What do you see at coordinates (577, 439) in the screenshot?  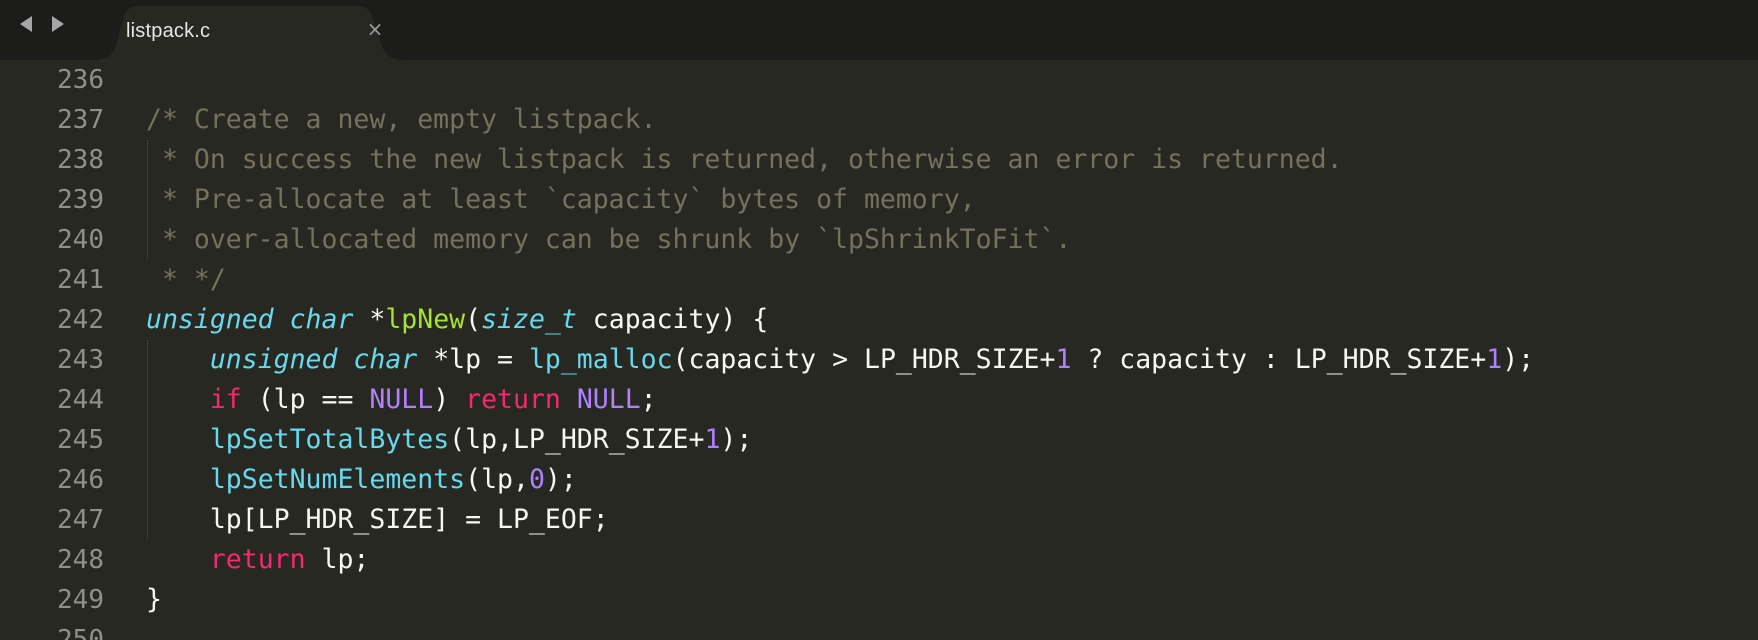 I see `code-token: (lp,LP_HDR_SIZE+` at bounding box center [577, 439].